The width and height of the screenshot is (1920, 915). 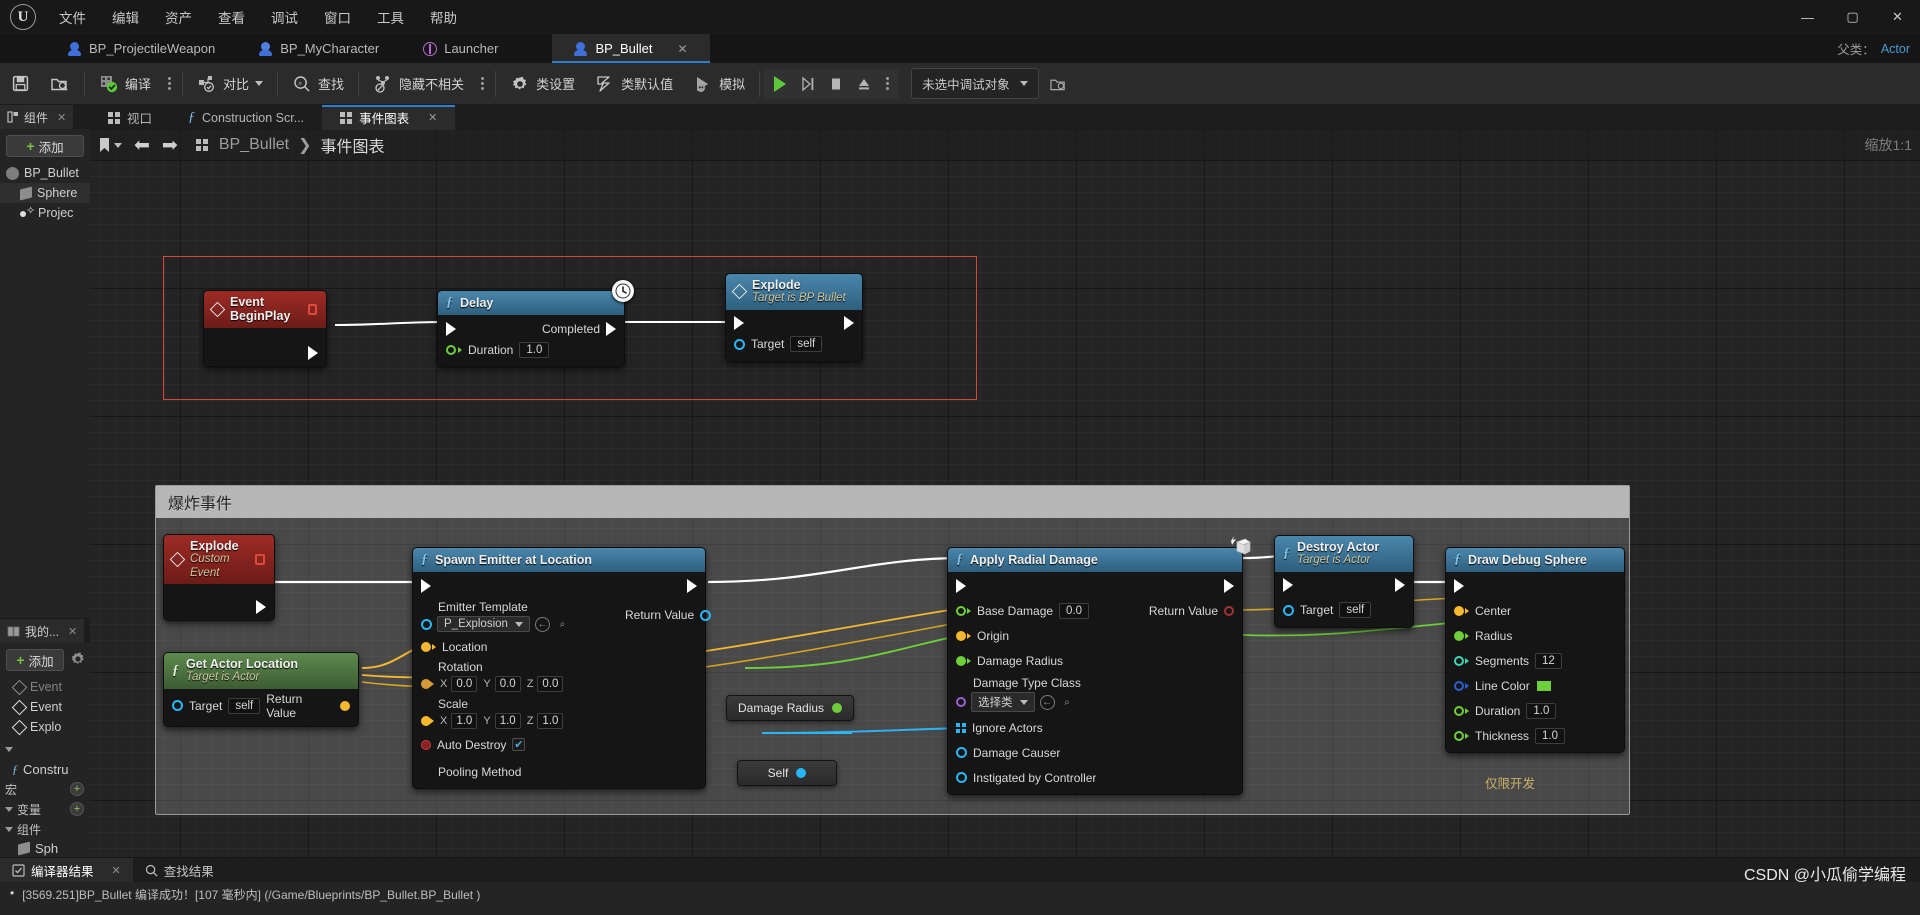 What do you see at coordinates (460, 48) in the screenshot?
I see `tab-launcher: Launcher` at bounding box center [460, 48].